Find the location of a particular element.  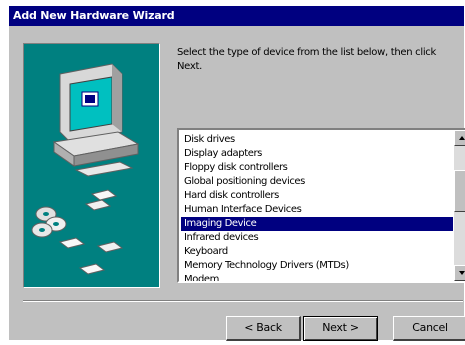

device-list-item: Disk drives is located at coordinates (317, 140).